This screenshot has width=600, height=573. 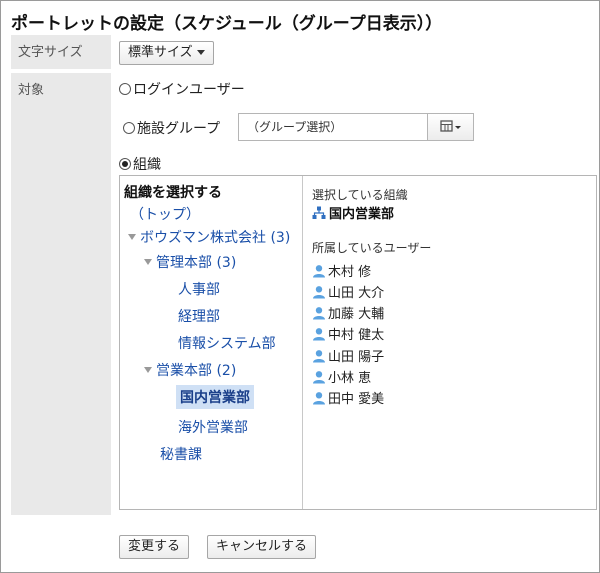 I want to click on user-item: 中村 健太, so click(x=348, y=333).